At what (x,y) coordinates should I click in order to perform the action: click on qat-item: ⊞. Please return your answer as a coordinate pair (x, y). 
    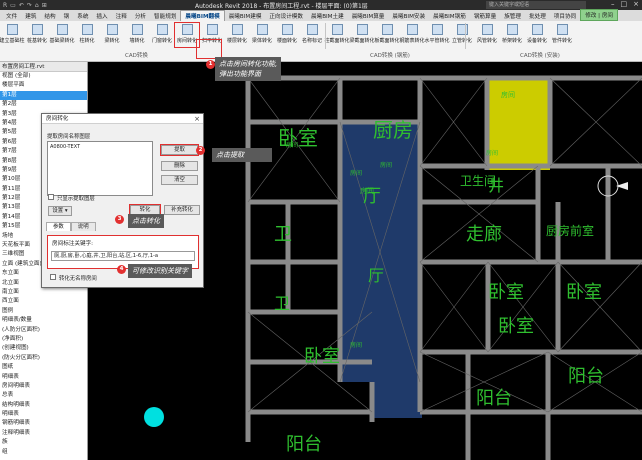
    Looking at the image, I should click on (44, 5).